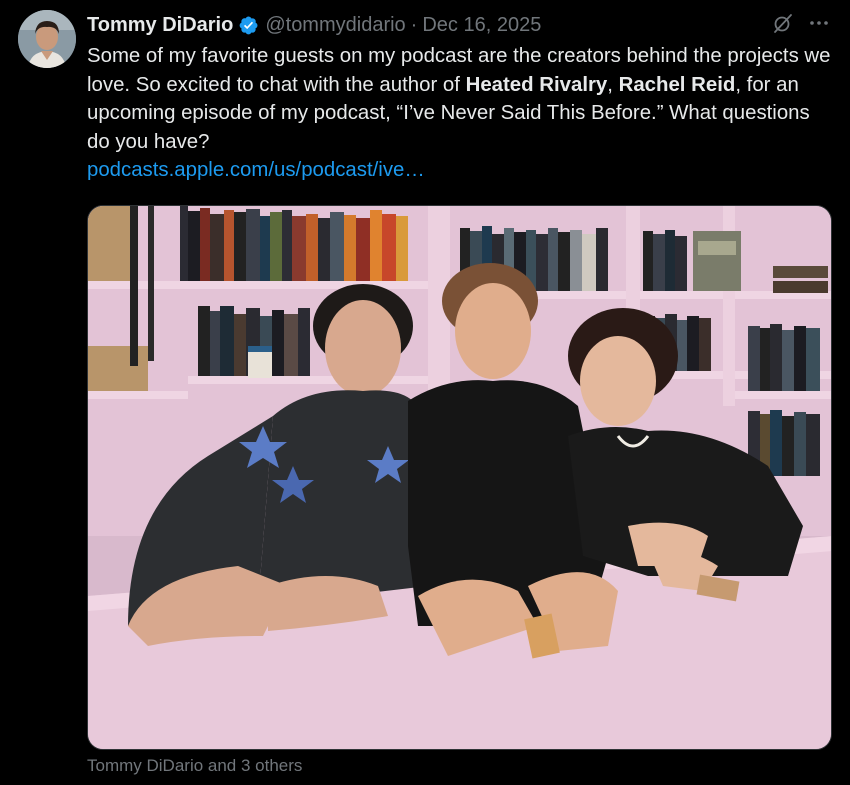  What do you see at coordinates (335, 25) in the screenshot?
I see `author-handle: @tommydidario` at bounding box center [335, 25].